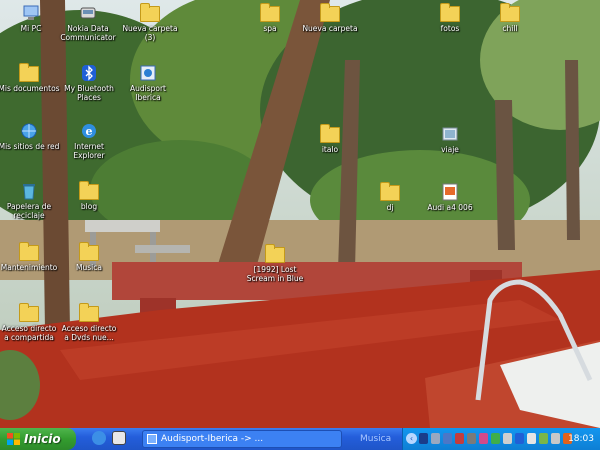  I want to click on icon-nokia-data-communicator: Nokia Data Communicator, so click(88, 23).